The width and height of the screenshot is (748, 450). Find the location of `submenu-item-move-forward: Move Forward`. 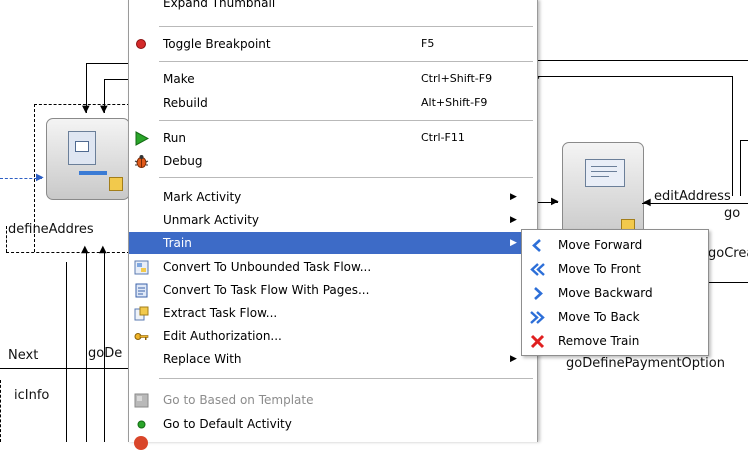

submenu-item-move-forward: Move Forward is located at coordinates (615, 245).